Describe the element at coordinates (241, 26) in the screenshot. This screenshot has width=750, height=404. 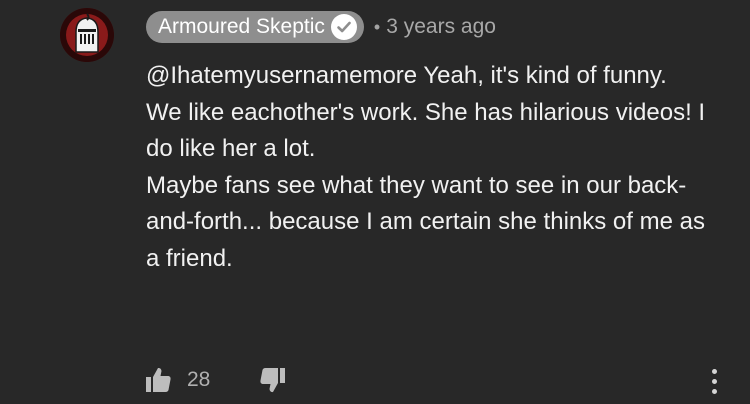
I see `author-name: Armoured Skeptic` at that location.